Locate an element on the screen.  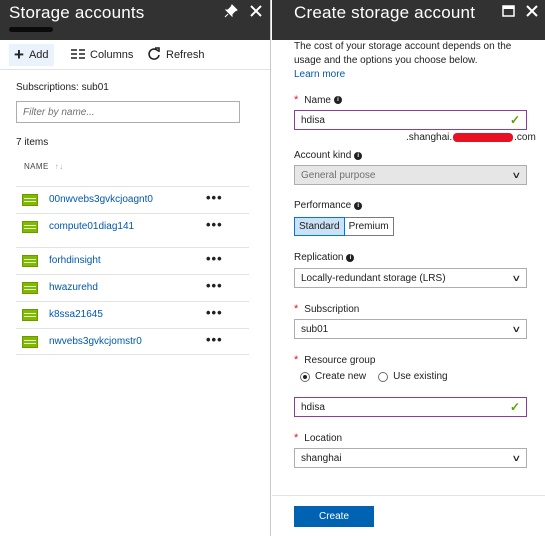
storage-account-name: hwazurehd is located at coordinates (73, 287).